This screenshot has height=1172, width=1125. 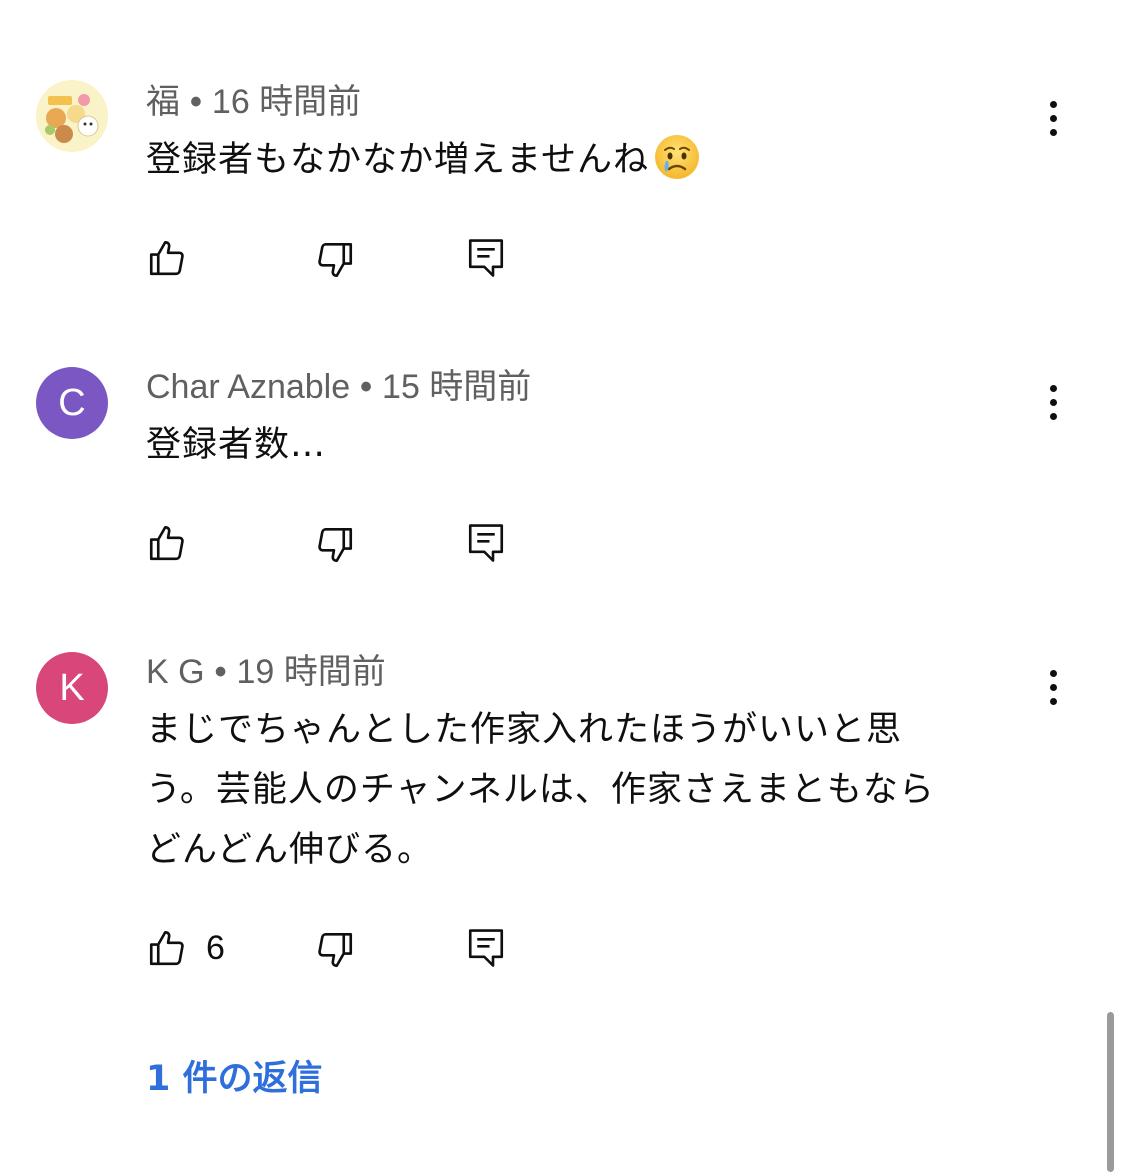 What do you see at coordinates (175, 672) in the screenshot?
I see `author-name: K G` at bounding box center [175, 672].